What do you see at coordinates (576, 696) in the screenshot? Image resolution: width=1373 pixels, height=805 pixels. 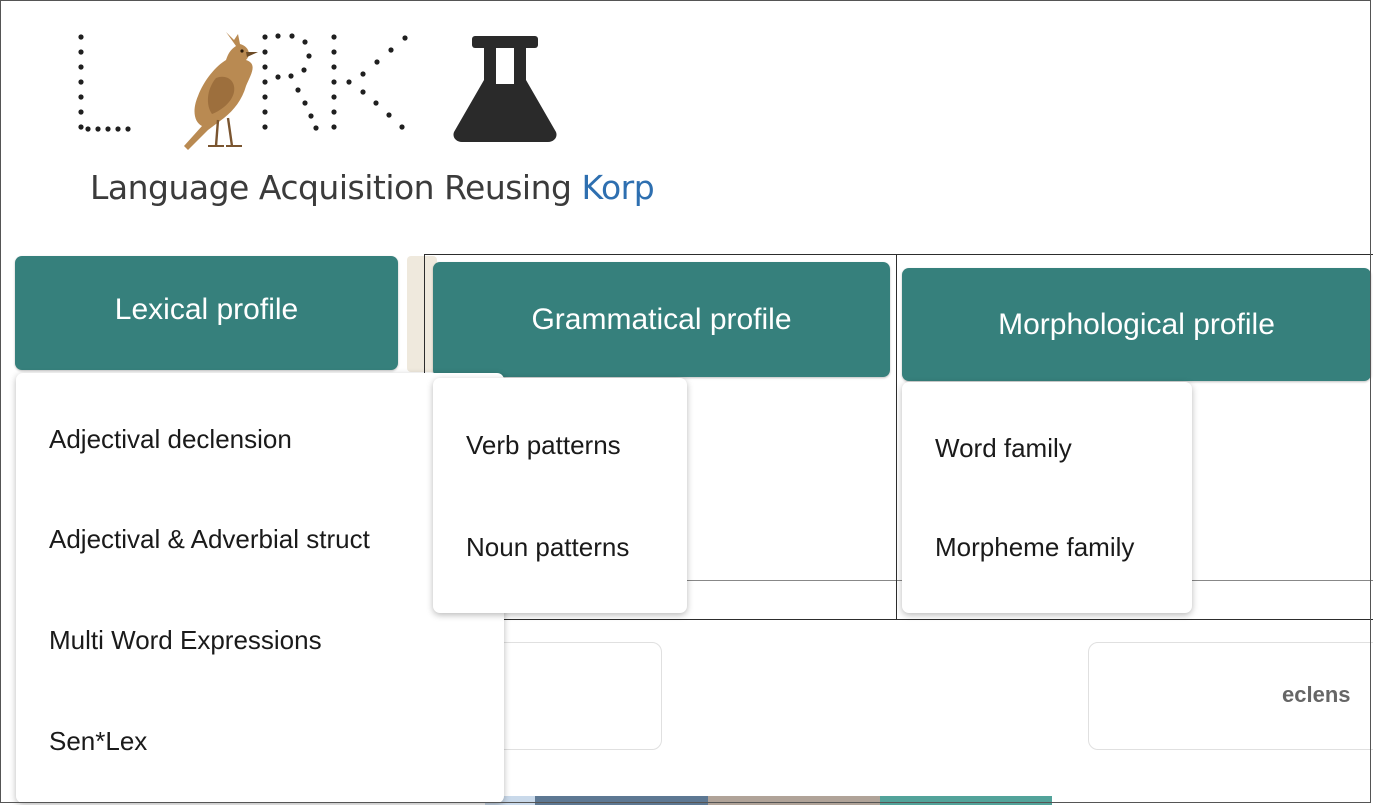 I see `background-card` at bounding box center [576, 696].